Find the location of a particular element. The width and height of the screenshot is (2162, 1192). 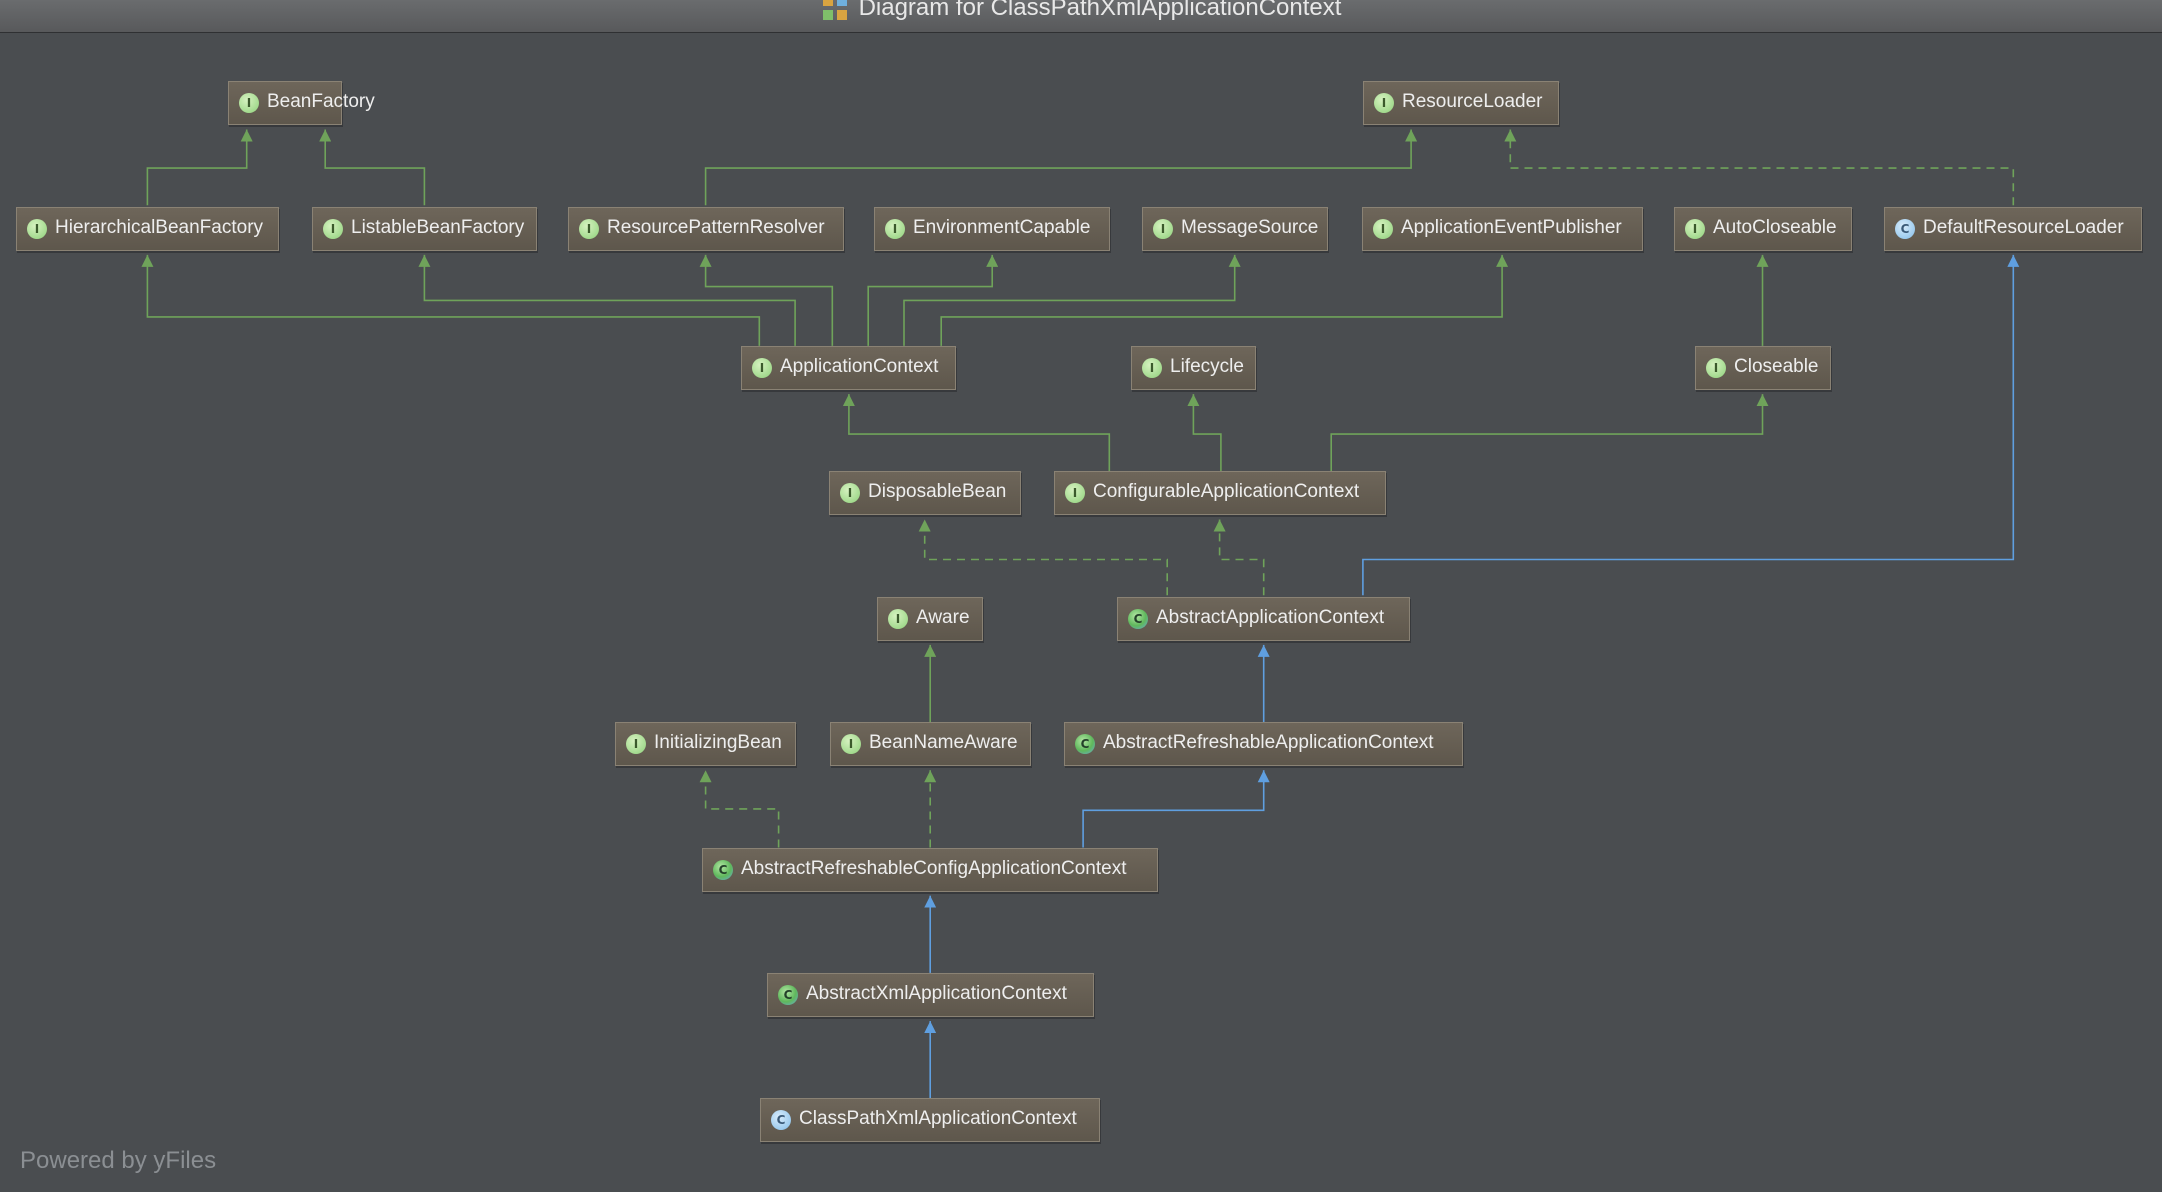

node-auto-closeable: I AutoCloseable is located at coordinates (1763, 229).